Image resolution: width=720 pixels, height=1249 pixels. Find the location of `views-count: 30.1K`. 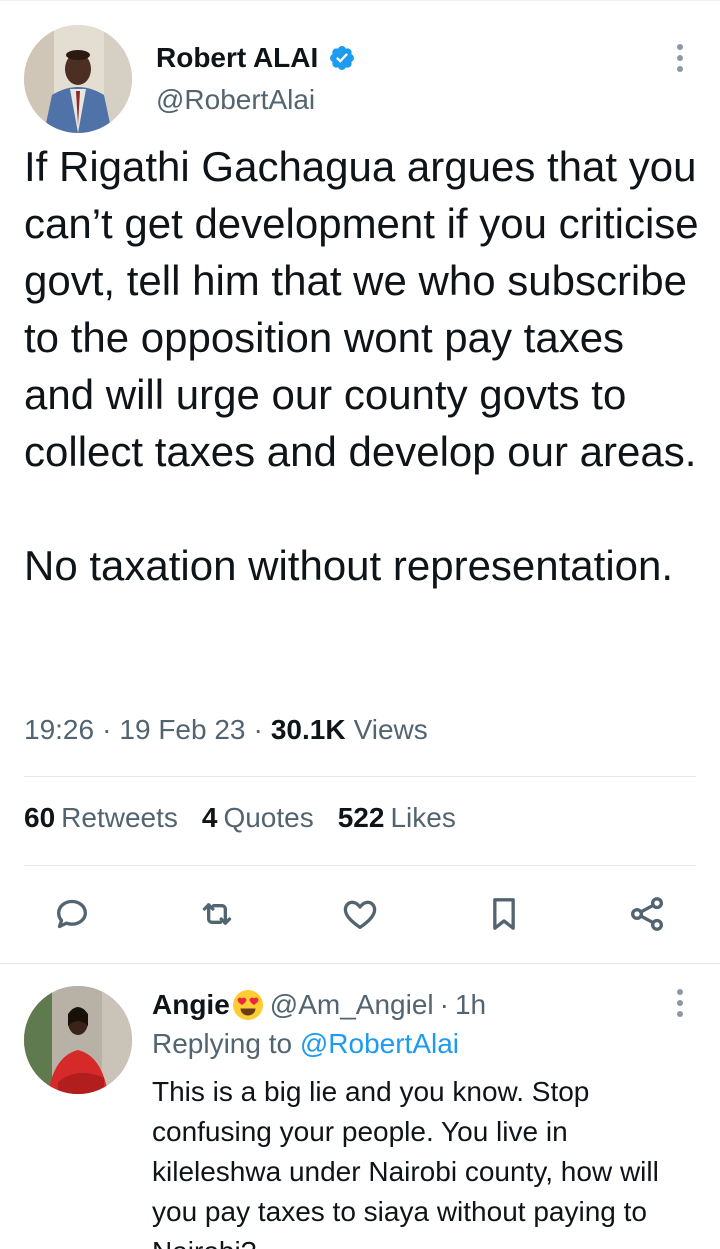

views-count: 30.1K is located at coordinates (308, 730).